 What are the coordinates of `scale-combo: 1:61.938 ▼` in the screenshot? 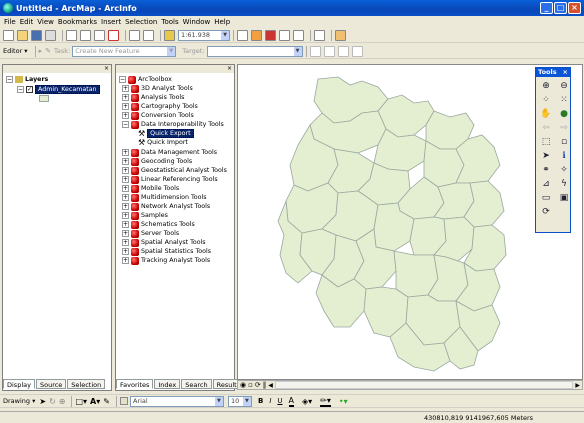 It's located at (204, 35).